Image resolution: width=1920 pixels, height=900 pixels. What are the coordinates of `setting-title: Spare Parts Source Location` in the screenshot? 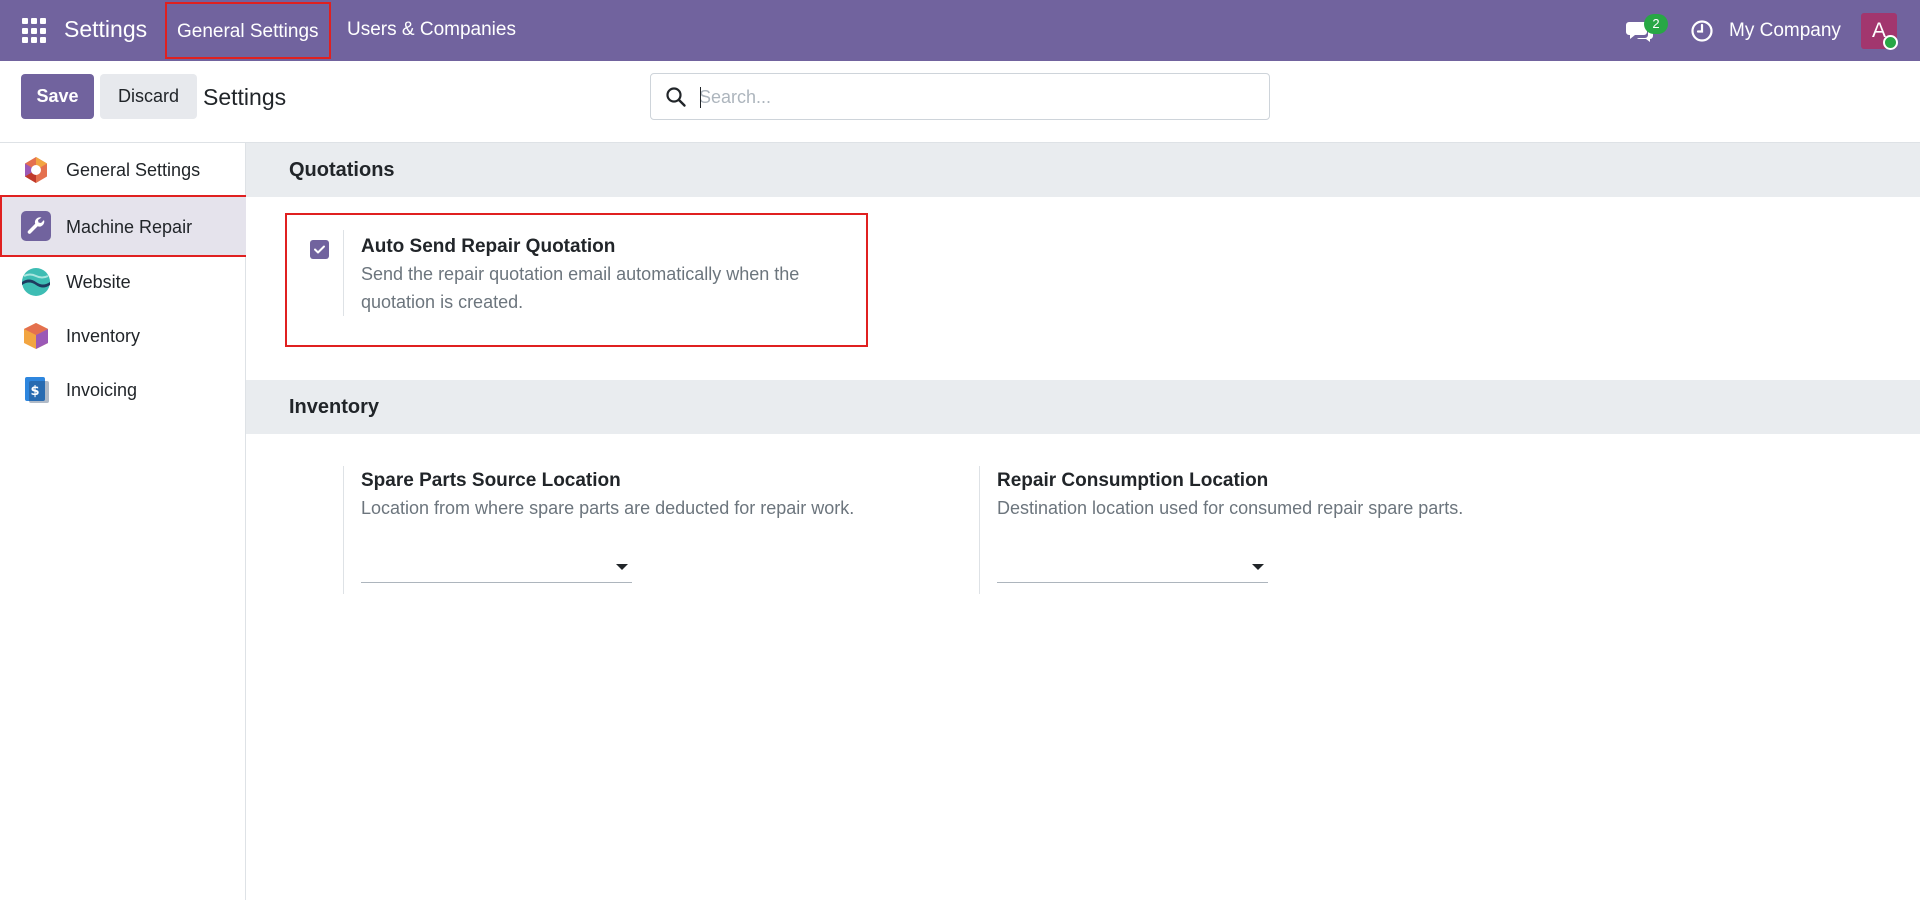 It's located at (491, 480).